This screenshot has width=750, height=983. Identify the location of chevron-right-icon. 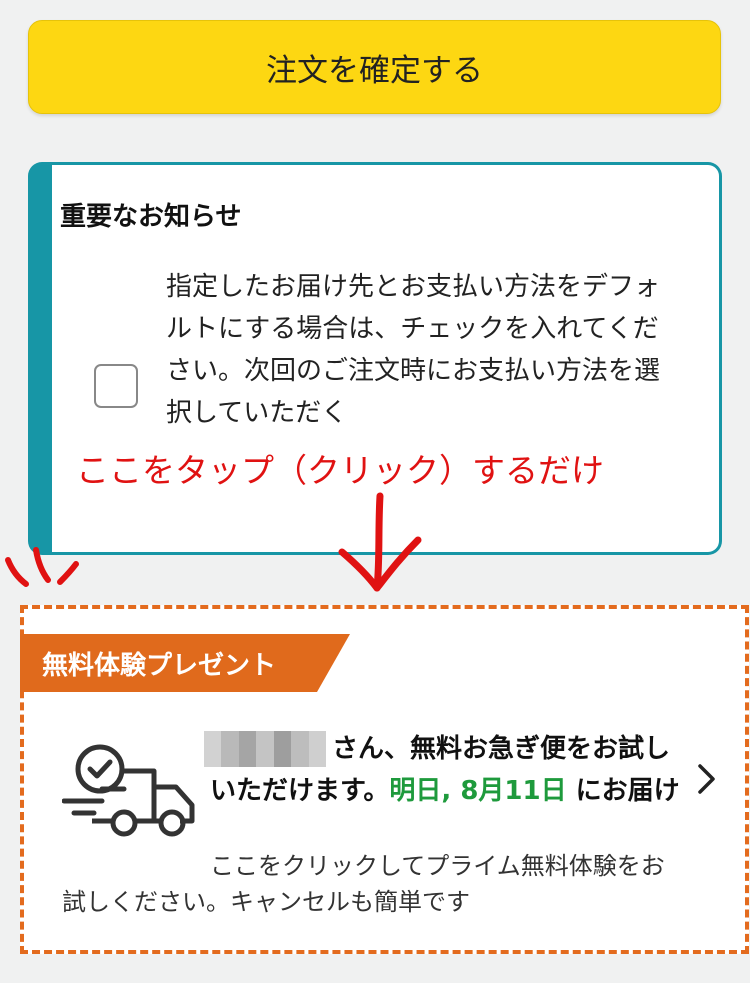
(706, 779).